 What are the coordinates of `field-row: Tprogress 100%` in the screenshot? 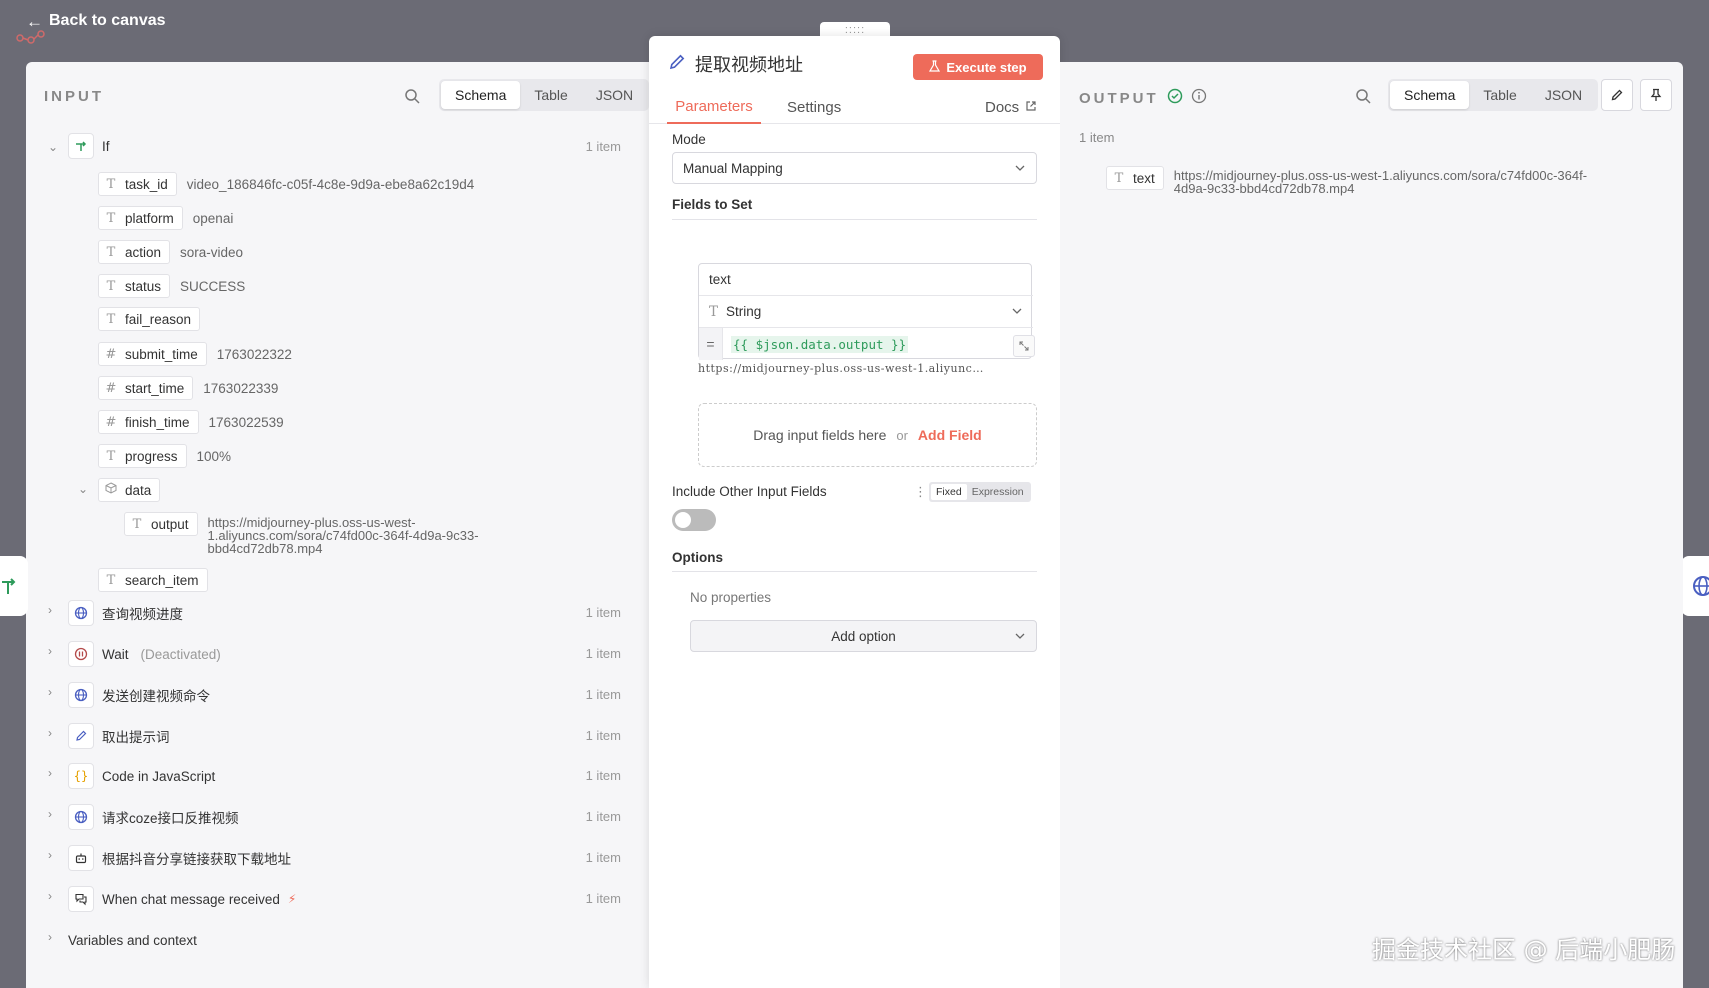 It's located at (164, 456).